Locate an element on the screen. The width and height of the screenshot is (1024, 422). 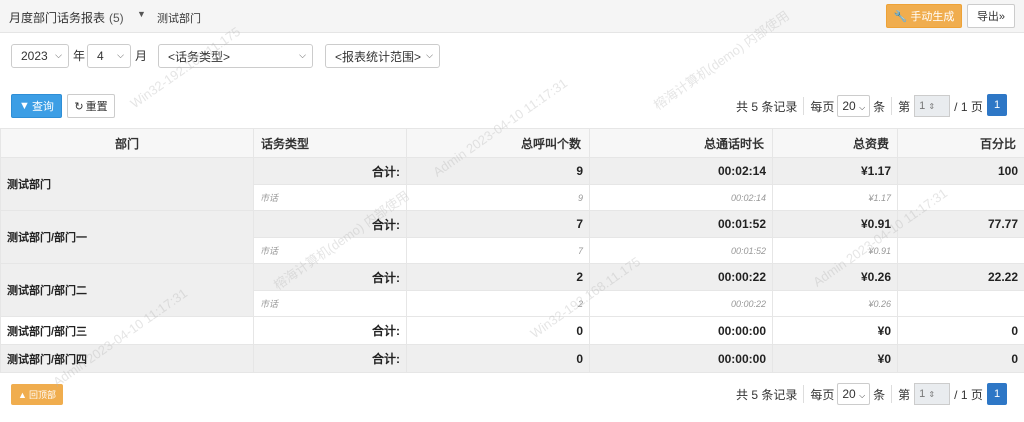
total-fee: ¥0.91 is located at coordinates (835, 224).